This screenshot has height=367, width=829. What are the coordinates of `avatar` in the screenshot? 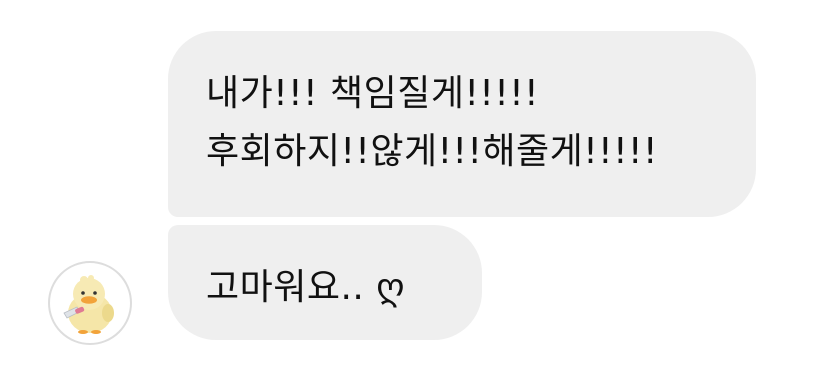 It's located at (90, 303).